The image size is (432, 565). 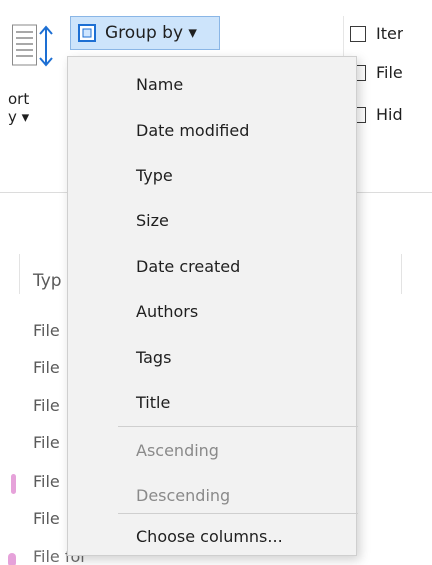 I want to click on sort-icon, so click(x=37, y=46).